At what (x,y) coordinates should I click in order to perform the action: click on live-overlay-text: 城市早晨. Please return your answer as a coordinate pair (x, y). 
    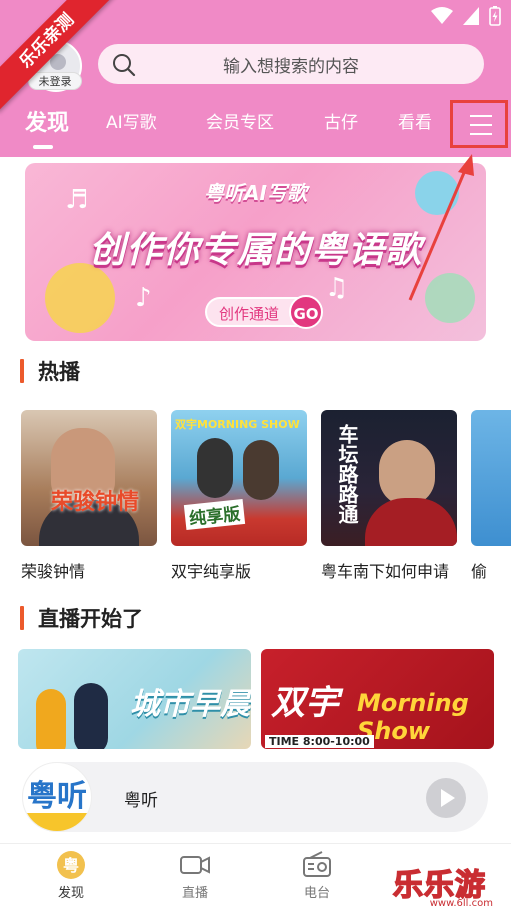
    Looking at the image, I should click on (190, 704).